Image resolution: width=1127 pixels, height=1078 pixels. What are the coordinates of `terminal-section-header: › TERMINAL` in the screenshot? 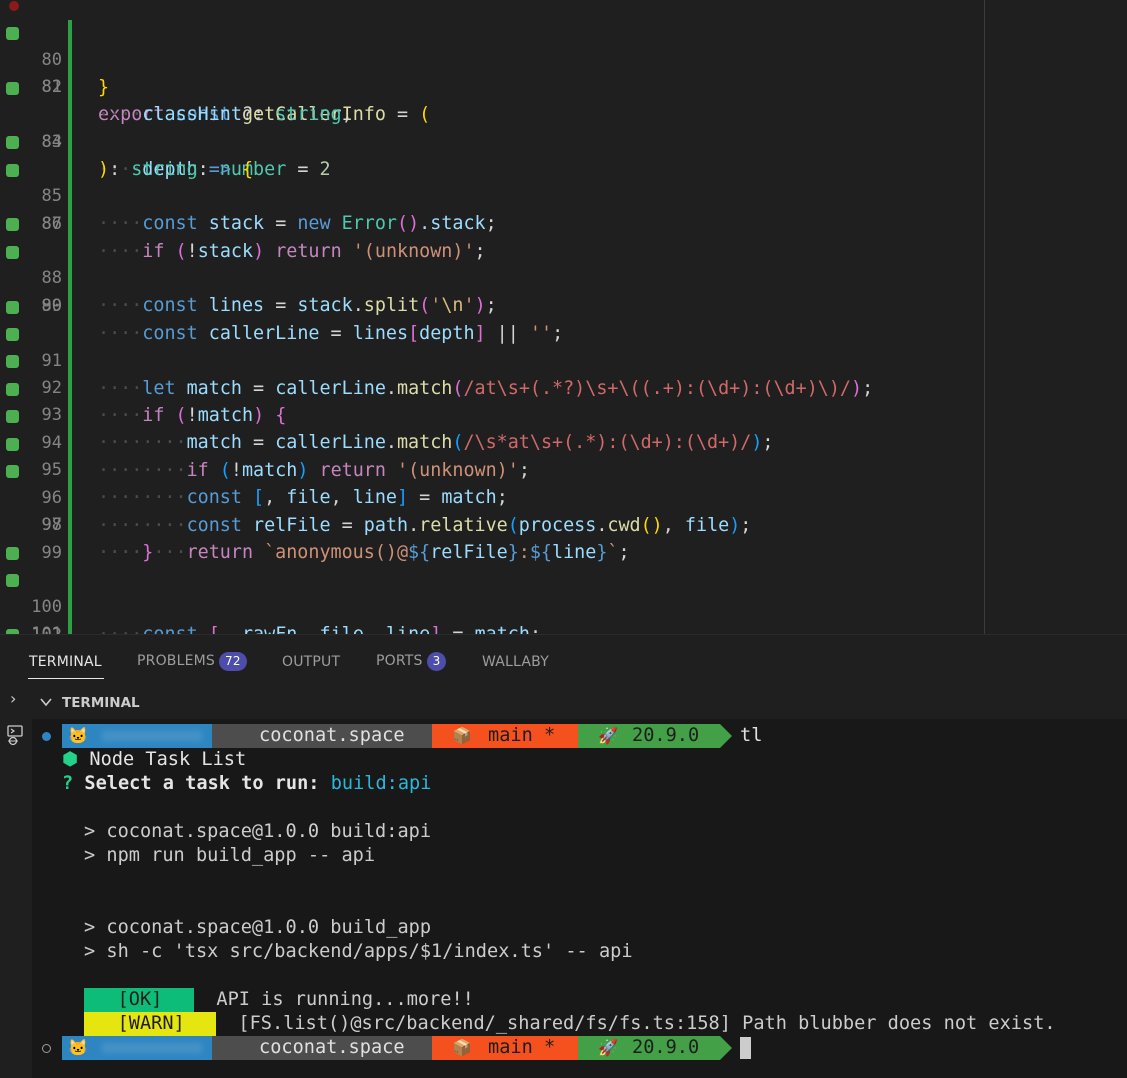 It's located at (563, 703).